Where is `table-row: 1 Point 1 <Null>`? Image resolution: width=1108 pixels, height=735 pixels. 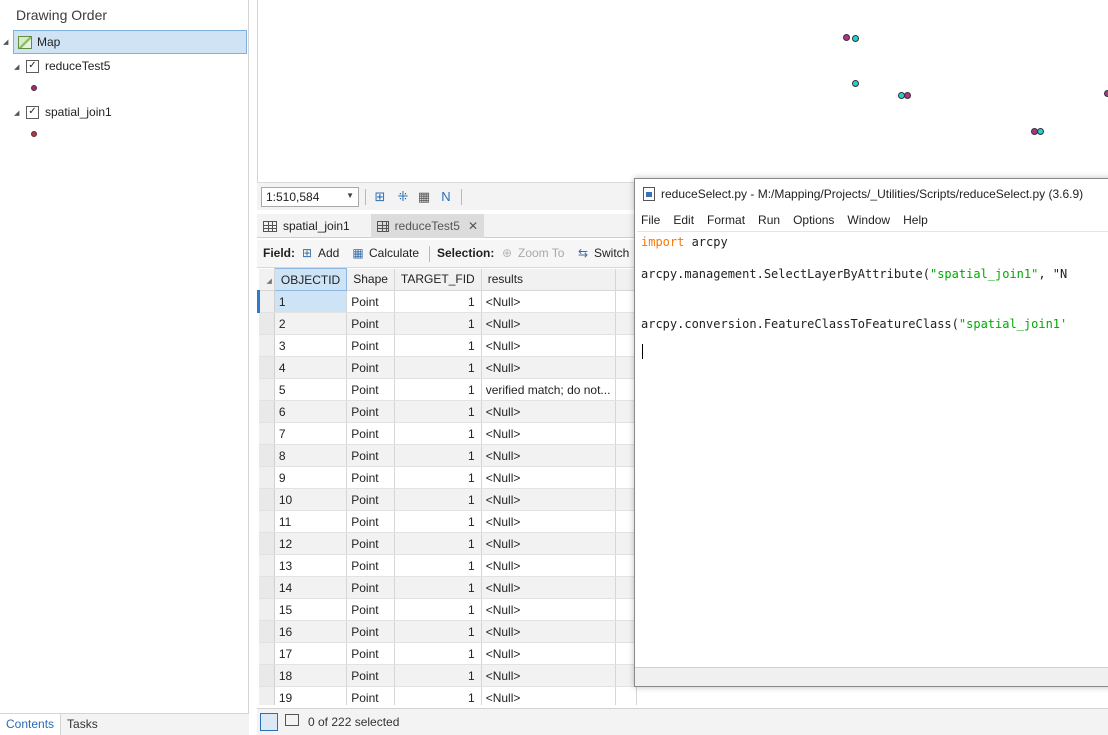 table-row: 1 Point 1 <Null> is located at coordinates (447, 301).